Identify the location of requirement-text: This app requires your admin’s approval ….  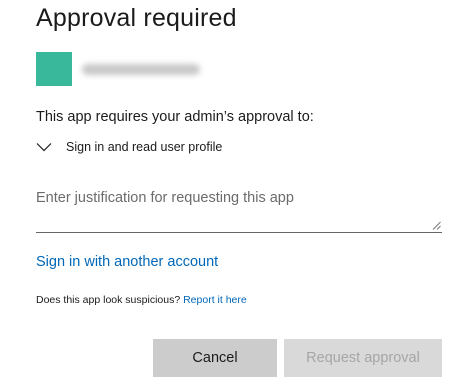
(175, 117).